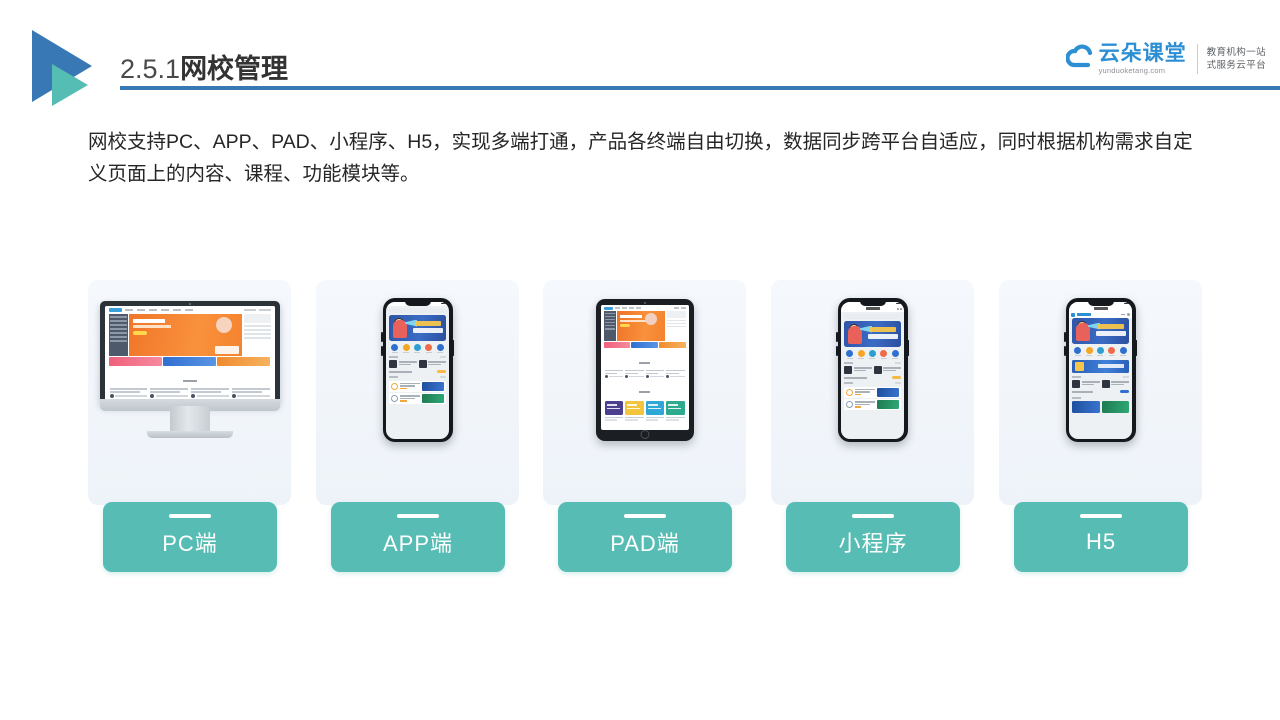 Image resolution: width=1280 pixels, height=720 pixels. Describe the element at coordinates (1197, 59) in the screenshot. I see `logo-divider` at that location.